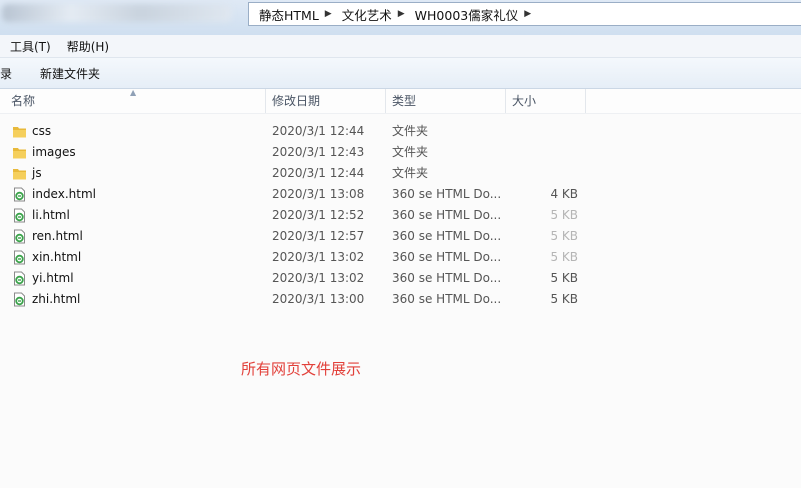 This screenshot has width=801, height=488. Describe the element at coordinates (57, 236) in the screenshot. I see `file-name: ren.html` at that location.